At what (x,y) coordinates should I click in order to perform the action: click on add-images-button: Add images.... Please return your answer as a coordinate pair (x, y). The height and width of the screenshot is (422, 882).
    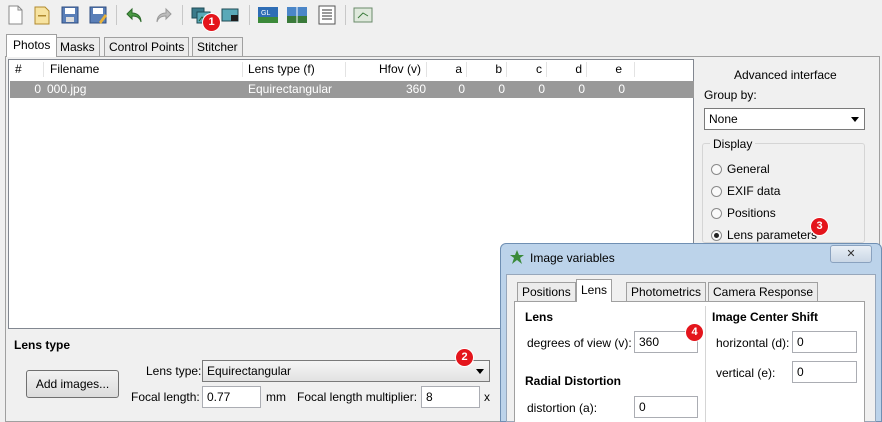
    Looking at the image, I should click on (72, 384).